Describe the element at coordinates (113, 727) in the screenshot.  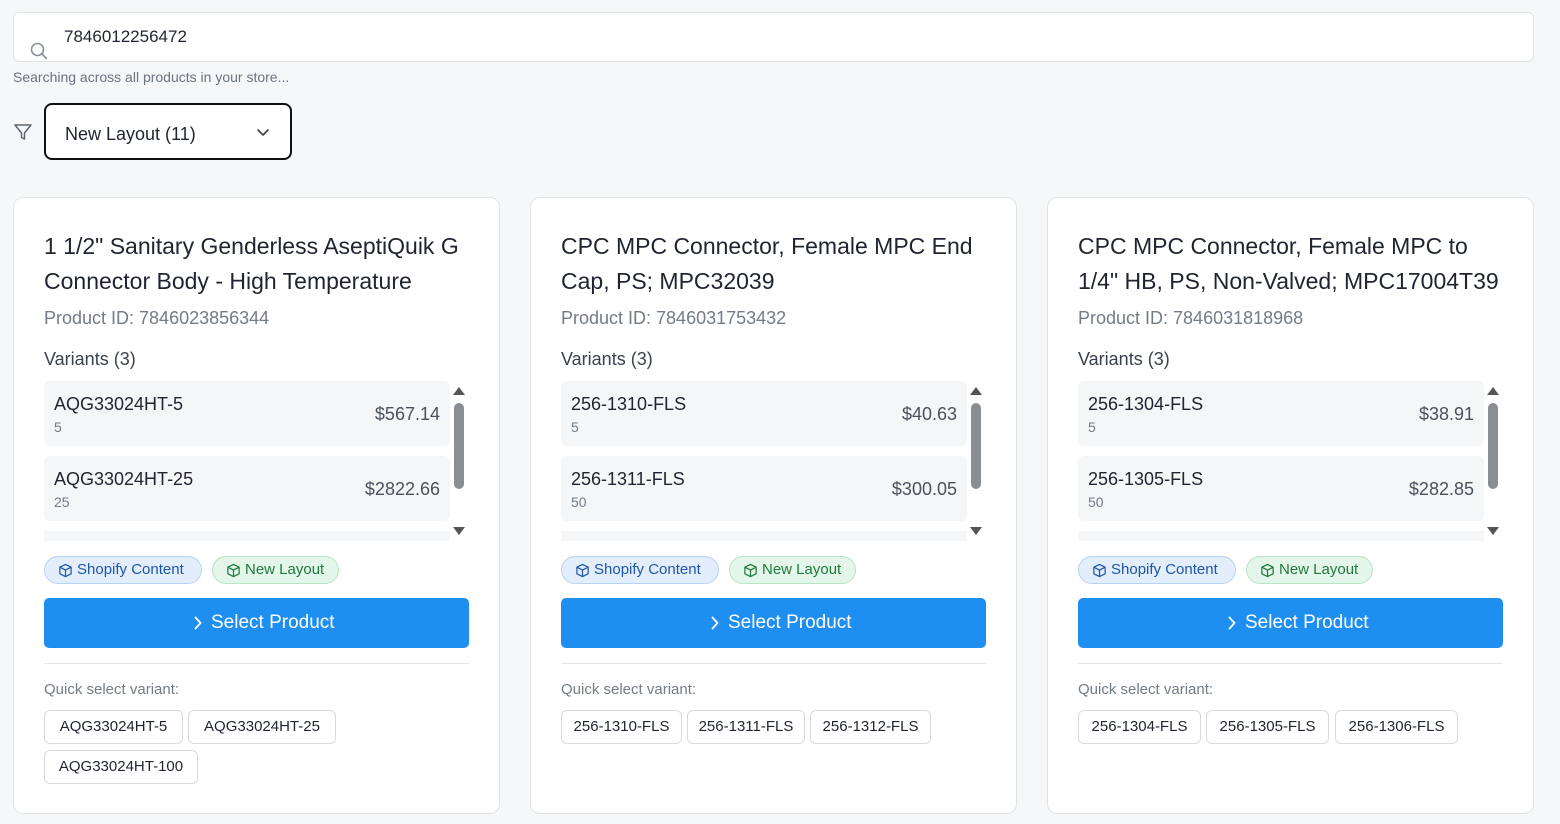
I see `quick-variant-chip: AQG33024HT-5` at that location.